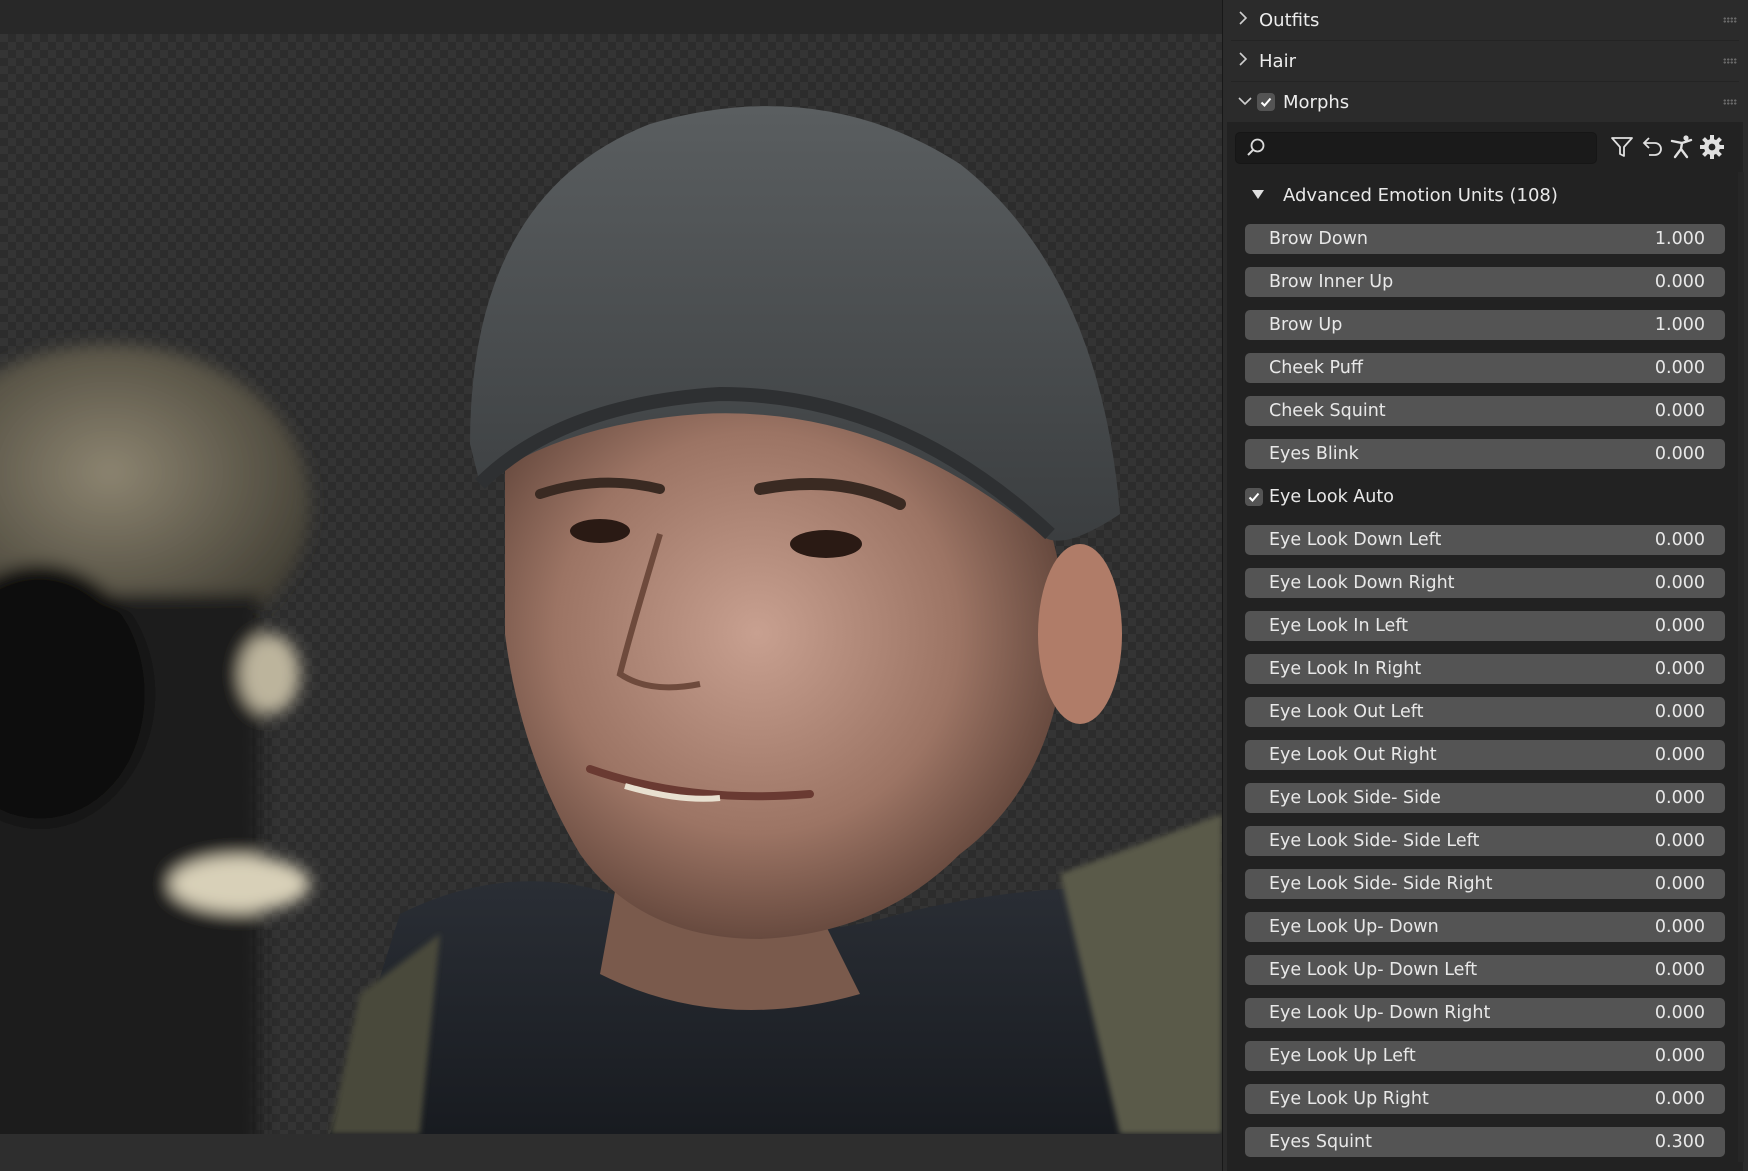 The width and height of the screenshot is (1748, 1171). Describe the element at coordinates (1485, 583) in the screenshot. I see `morph-slider: Eye Look Down Right 0.000` at that location.